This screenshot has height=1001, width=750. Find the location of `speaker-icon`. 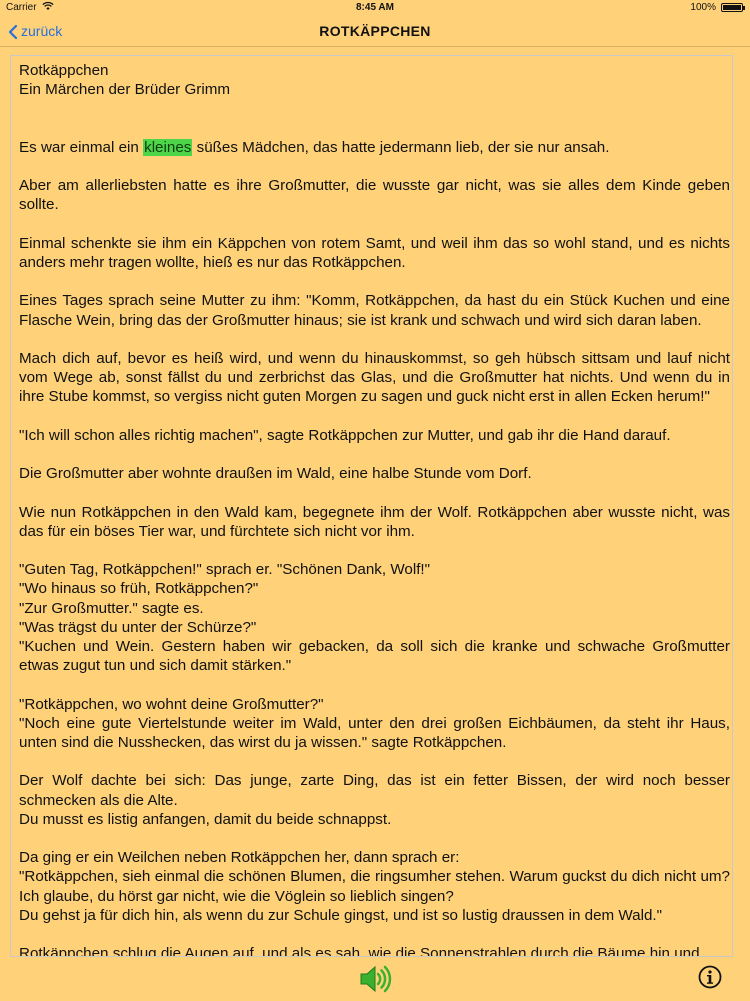

speaker-icon is located at coordinates (375, 979).